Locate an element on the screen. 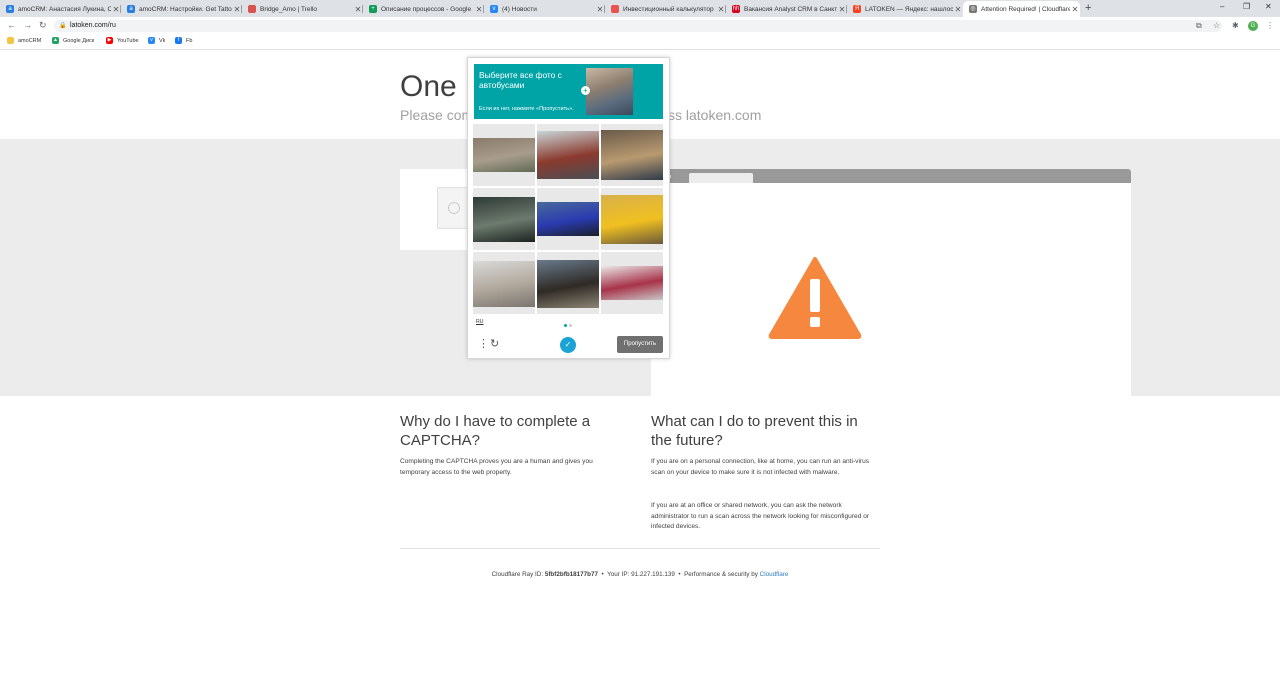 Image resolution: width=1280 pixels, height=679 pixels. ip-label: Your IP: is located at coordinates (618, 574).